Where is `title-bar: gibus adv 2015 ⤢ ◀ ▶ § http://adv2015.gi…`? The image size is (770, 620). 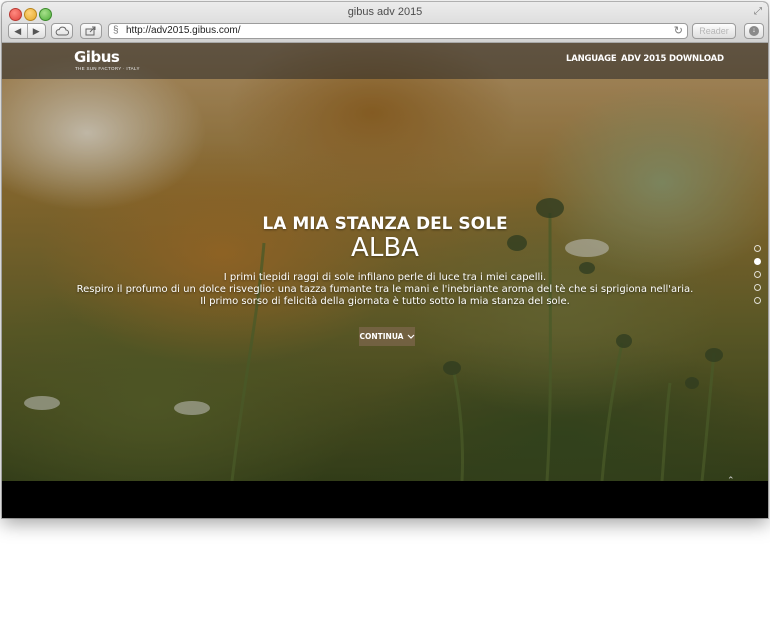 title-bar: gibus adv 2015 ⤢ ◀ ▶ § http://adv2015.gi… is located at coordinates (385, 22).